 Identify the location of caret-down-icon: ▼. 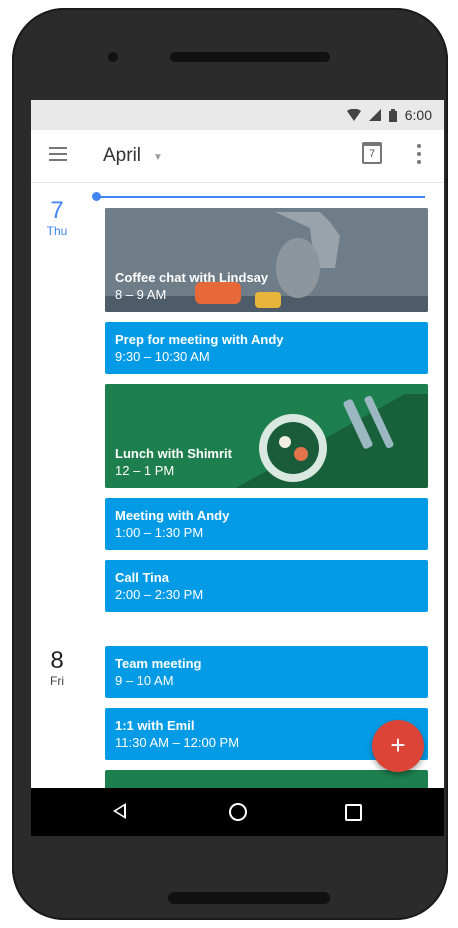
(158, 157).